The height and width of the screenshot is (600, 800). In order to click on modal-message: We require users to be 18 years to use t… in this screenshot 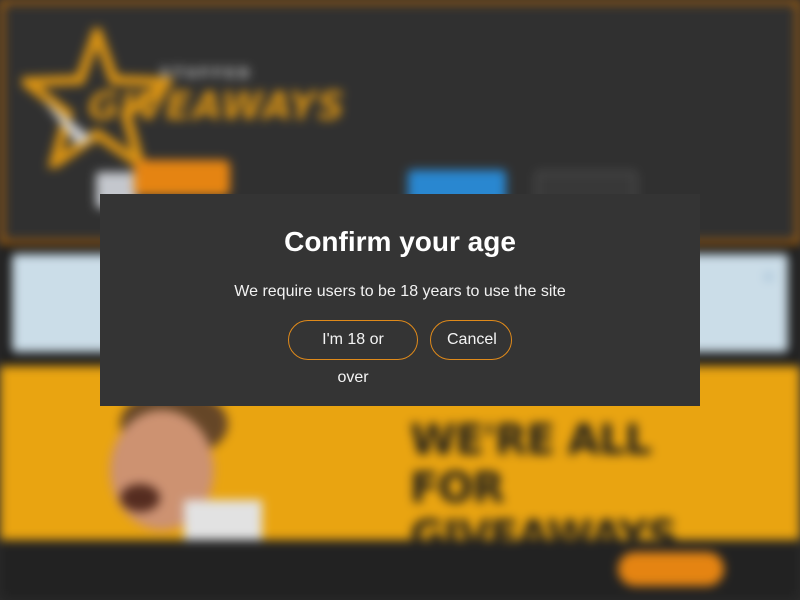, I will do `click(400, 291)`.